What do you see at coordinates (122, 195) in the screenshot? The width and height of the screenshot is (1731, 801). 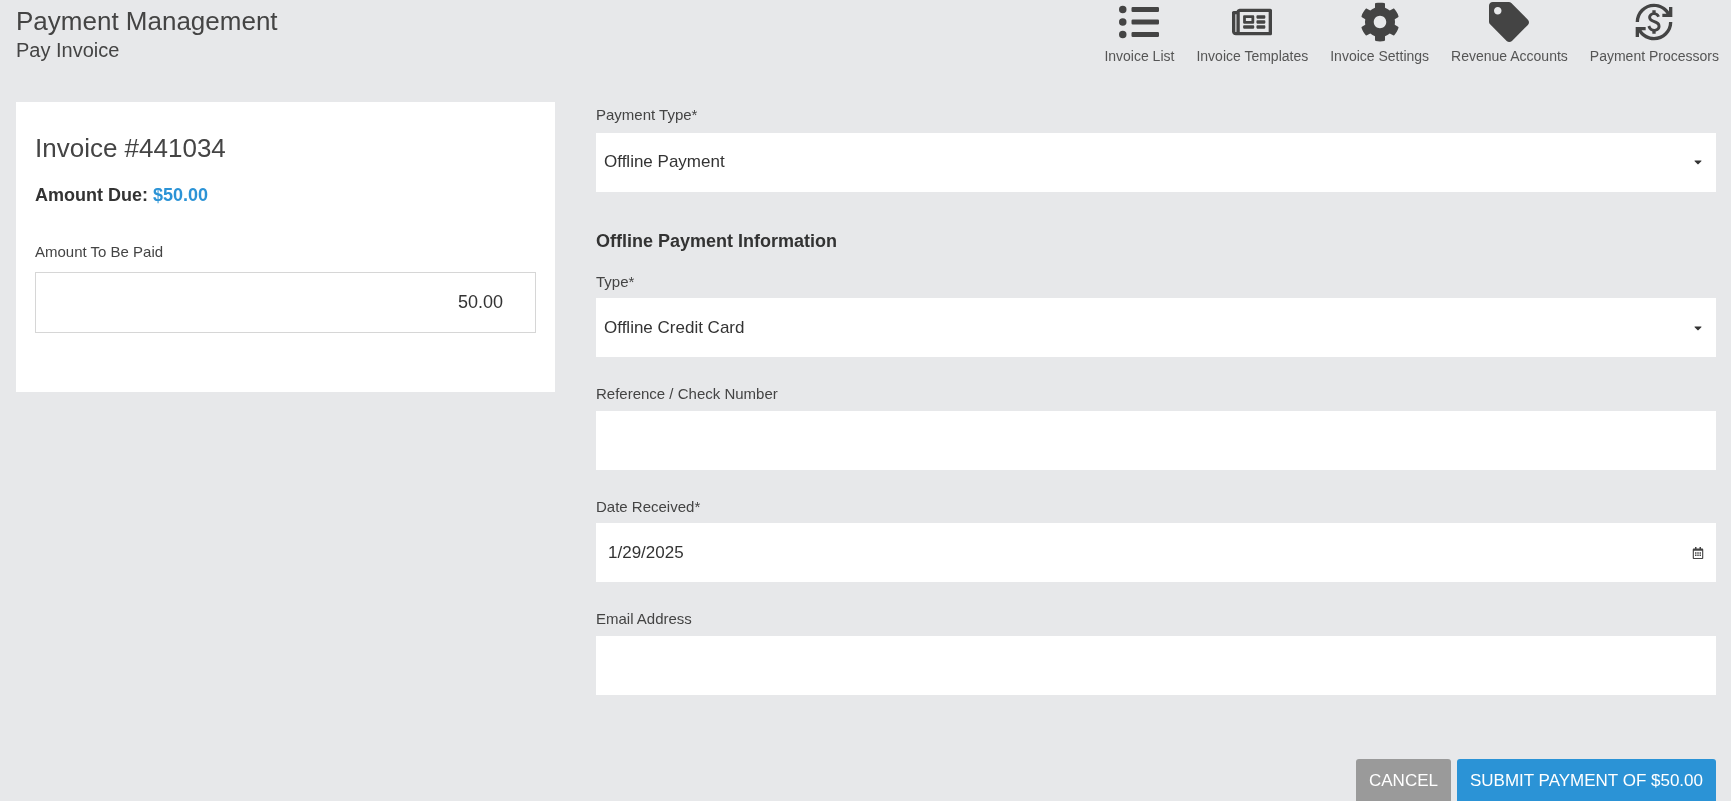 I see `amount-due: Amount Due: $50.00` at bounding box center [122, 195].